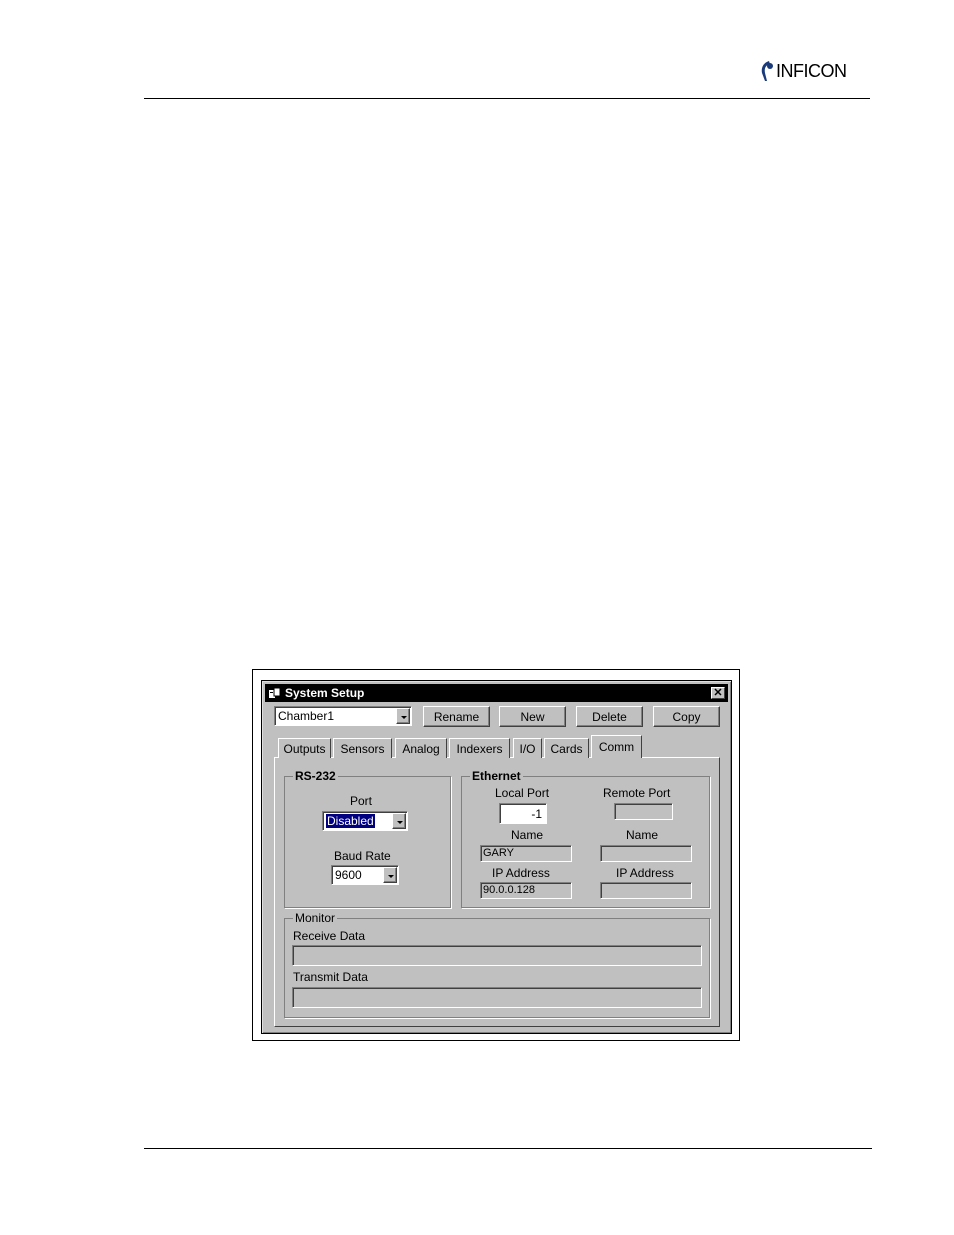 The width and height of the screenshot is (954, 1235). Describe the element at coordinates (306, 716) in the screenshot. I see `chamber-select-value: Chamber1` at that location.